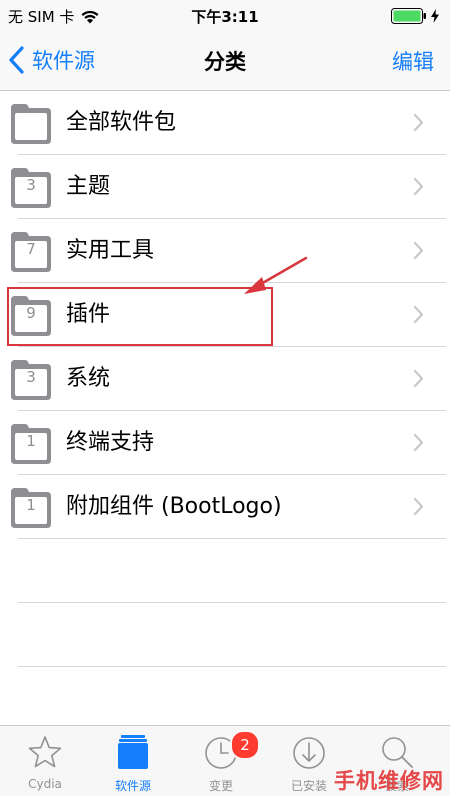 The image size is (450, 796). Describe the element at coordinates (31, 249) in the screenshot. I see `folder-count: 7` at that location.